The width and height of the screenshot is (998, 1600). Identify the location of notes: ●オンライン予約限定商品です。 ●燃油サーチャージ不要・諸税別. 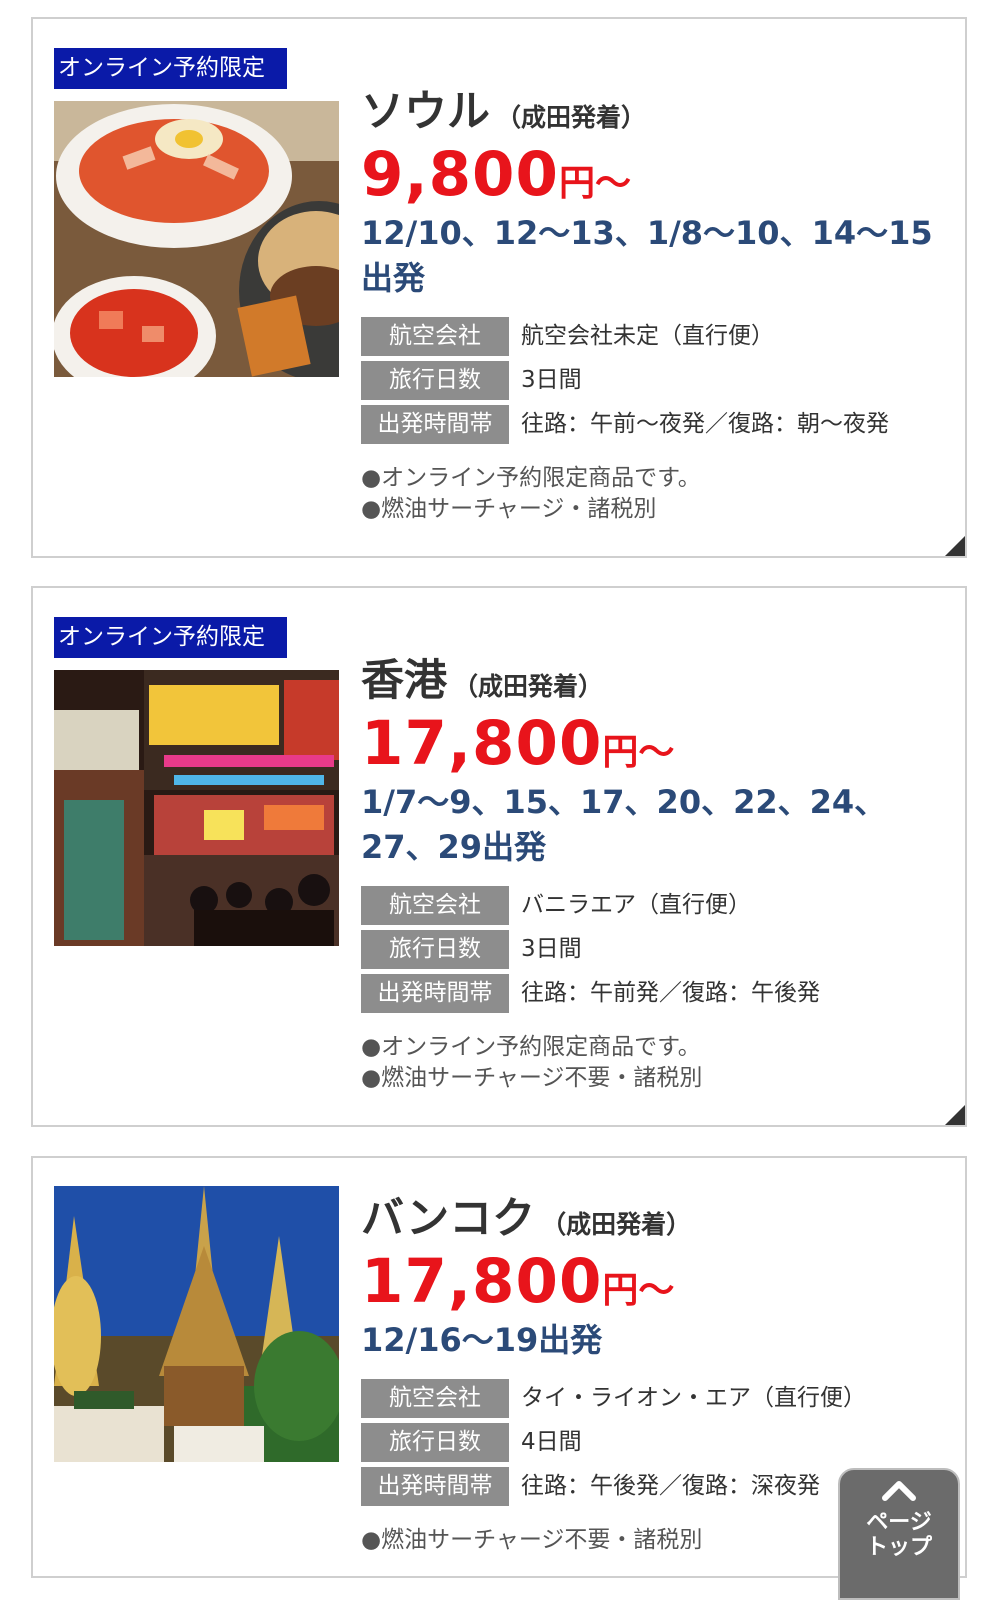
(654, 1063).